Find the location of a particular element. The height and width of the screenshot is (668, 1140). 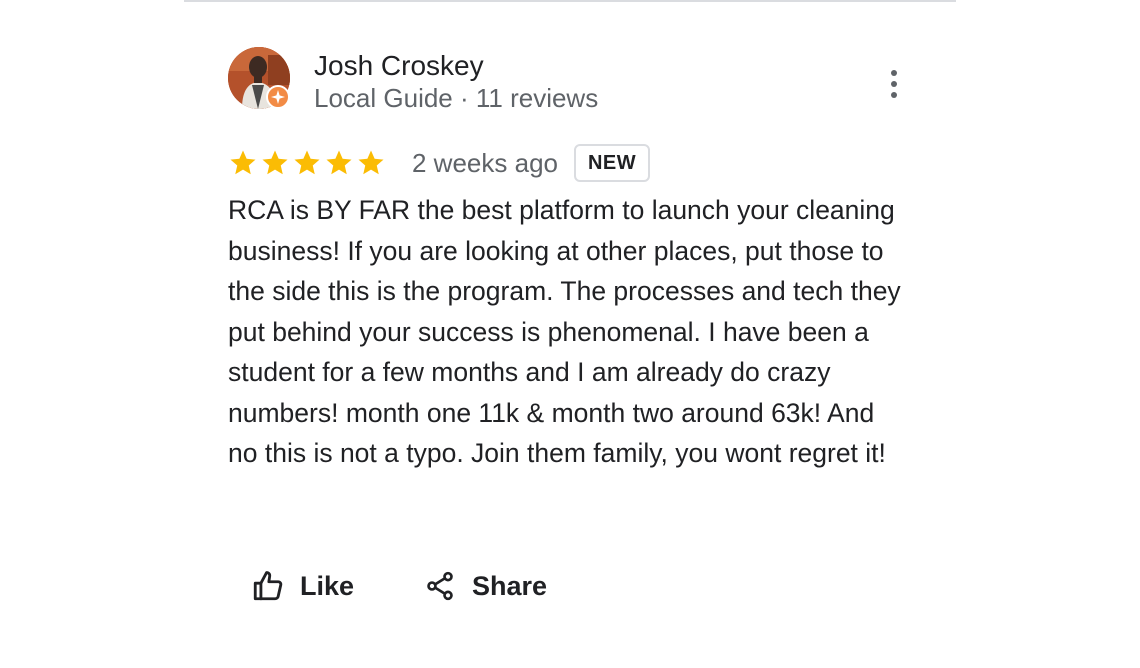

new-badge: NEW is located at coordinates (612, 163).